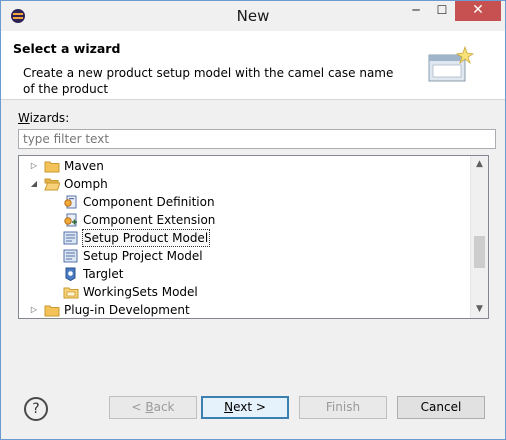  What do you see at coordinates (416, 11) in the screenshot?
I see `minimize-button: ─` at bounding box center [416, 11].